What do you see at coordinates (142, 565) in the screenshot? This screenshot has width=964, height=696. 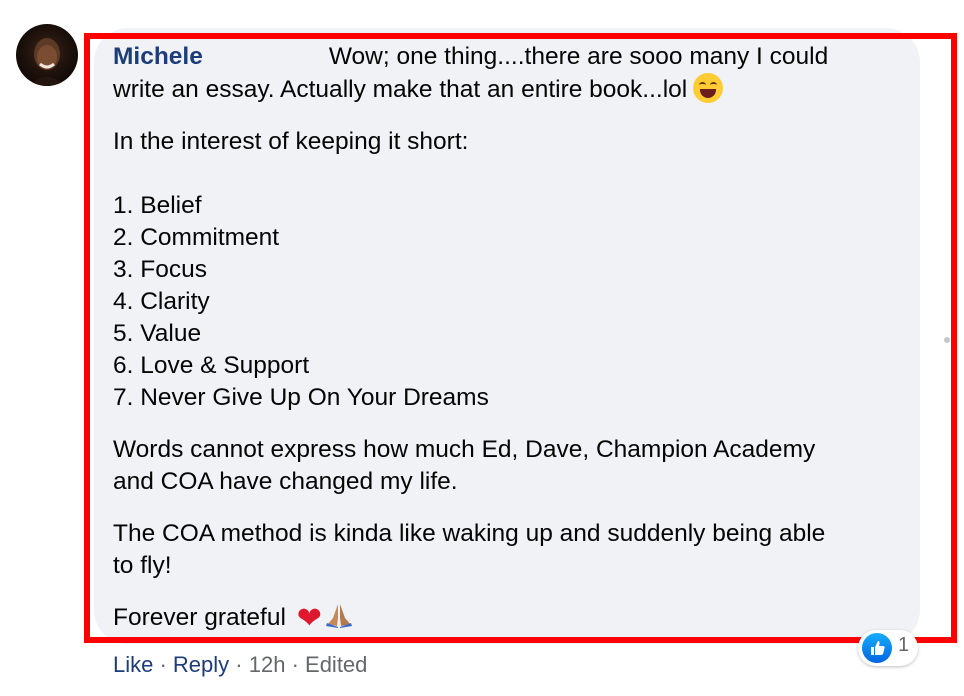 I see `paragraph-2-line-2: to fly!` at bounding box center [142, 565].